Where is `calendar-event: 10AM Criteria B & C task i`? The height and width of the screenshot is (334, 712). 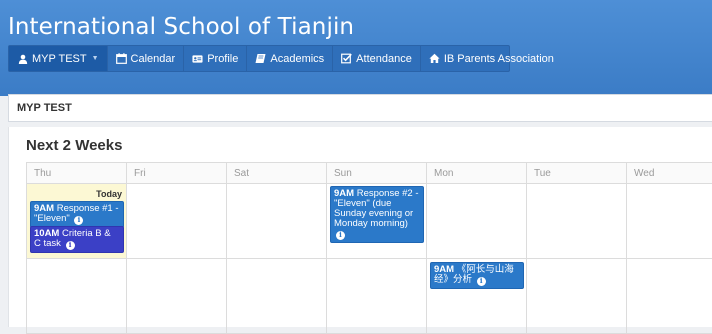 calendar-event: 10AM Criteria B & C task i is located at coordinates (77, 239).